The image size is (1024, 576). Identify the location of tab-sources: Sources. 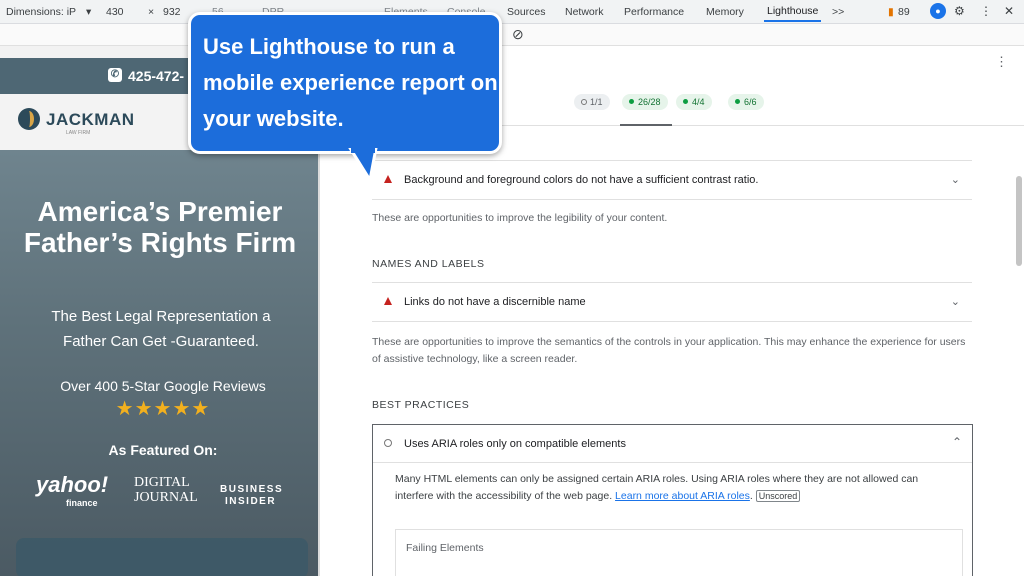
(526, 12).